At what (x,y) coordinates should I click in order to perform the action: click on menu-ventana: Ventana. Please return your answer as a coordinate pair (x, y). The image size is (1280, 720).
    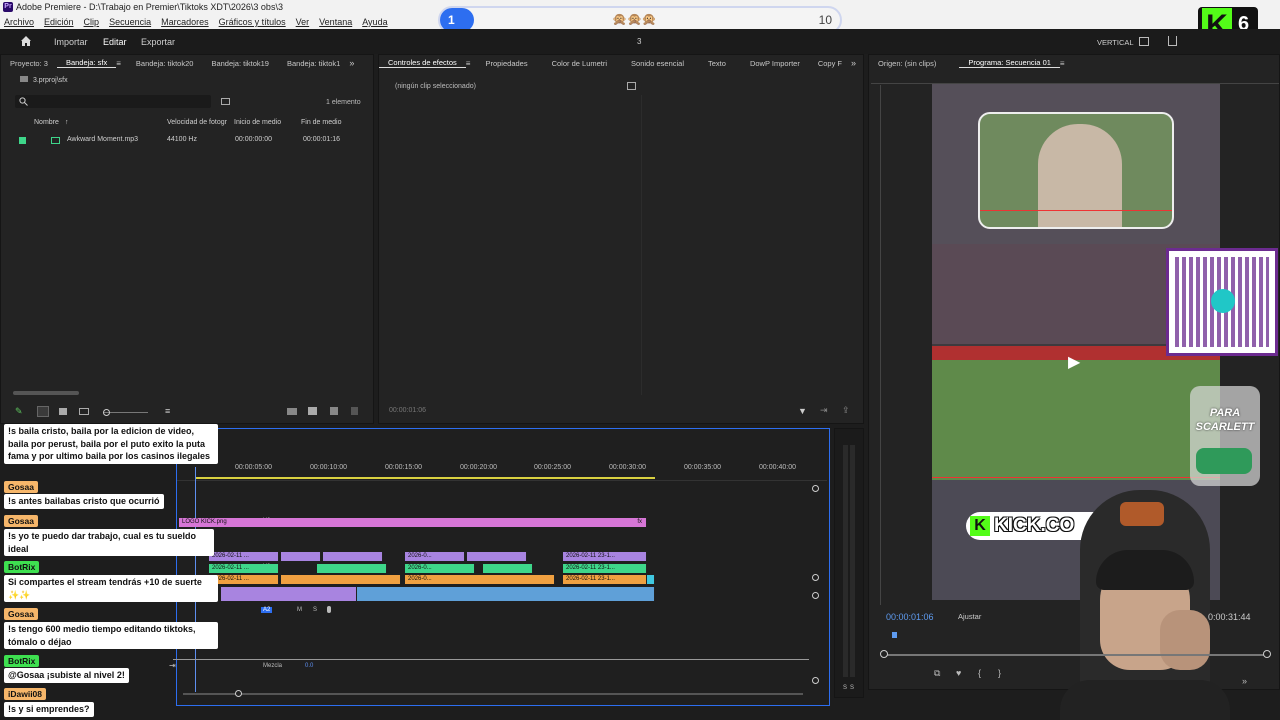
    Looking at the image, I should click on (335, 22).